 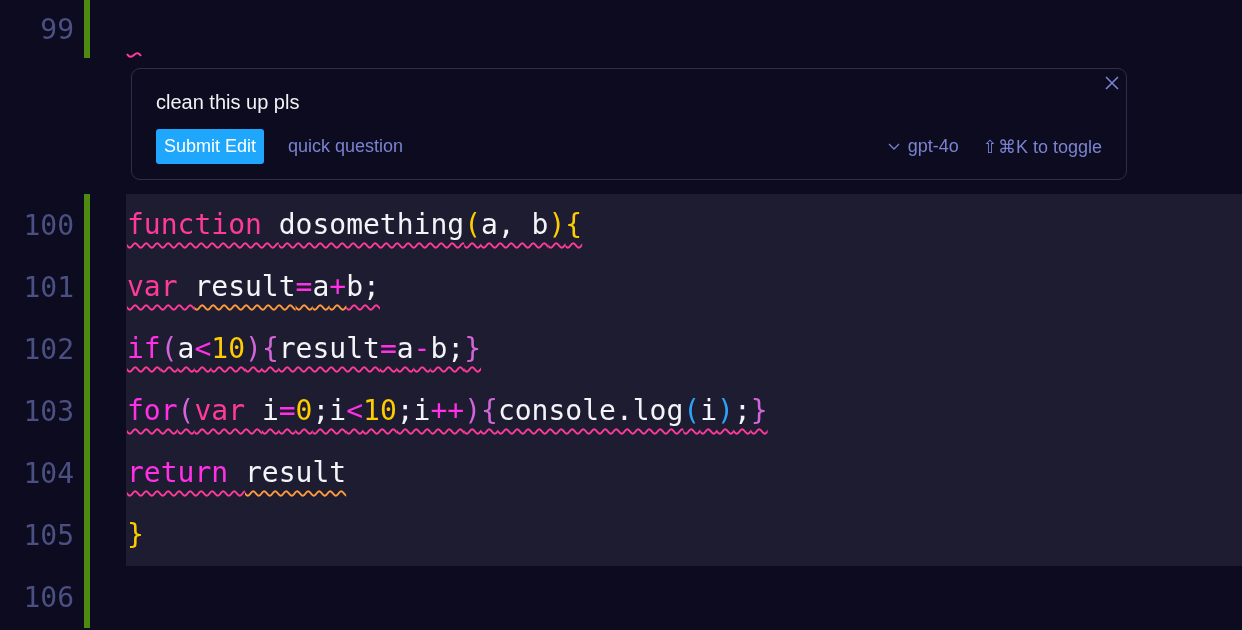 I want to click on code-line: var result=a+b;, so click(x=253, y=287).